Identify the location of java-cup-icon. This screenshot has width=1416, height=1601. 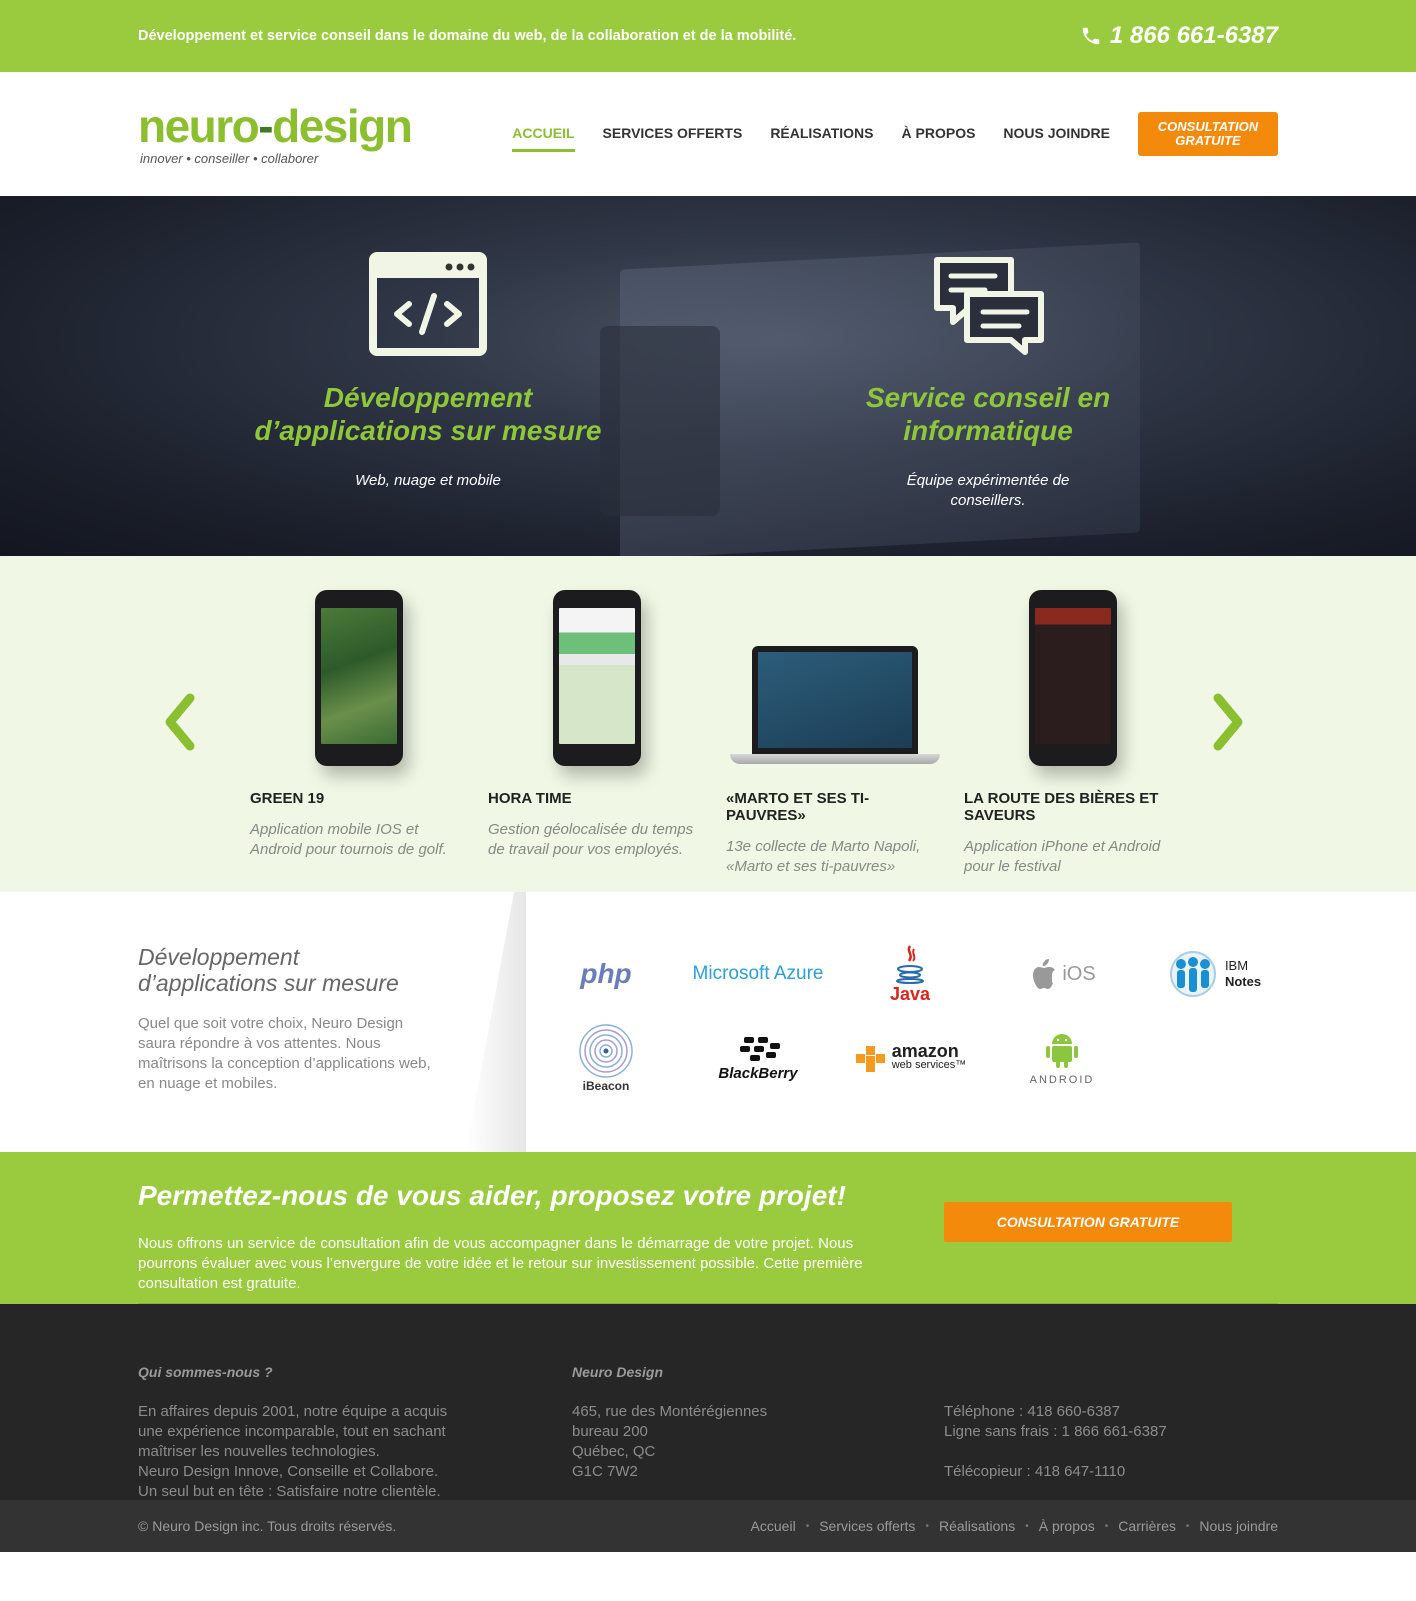
(910, 964).